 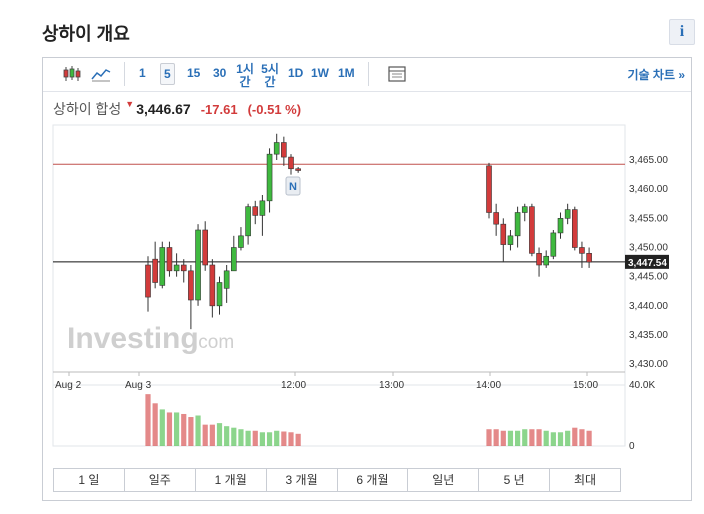 What do you see at coordinates (86, 34) in the screenshot?
I see `page-title: 상하이 개요` at bounding box center [86, 34].